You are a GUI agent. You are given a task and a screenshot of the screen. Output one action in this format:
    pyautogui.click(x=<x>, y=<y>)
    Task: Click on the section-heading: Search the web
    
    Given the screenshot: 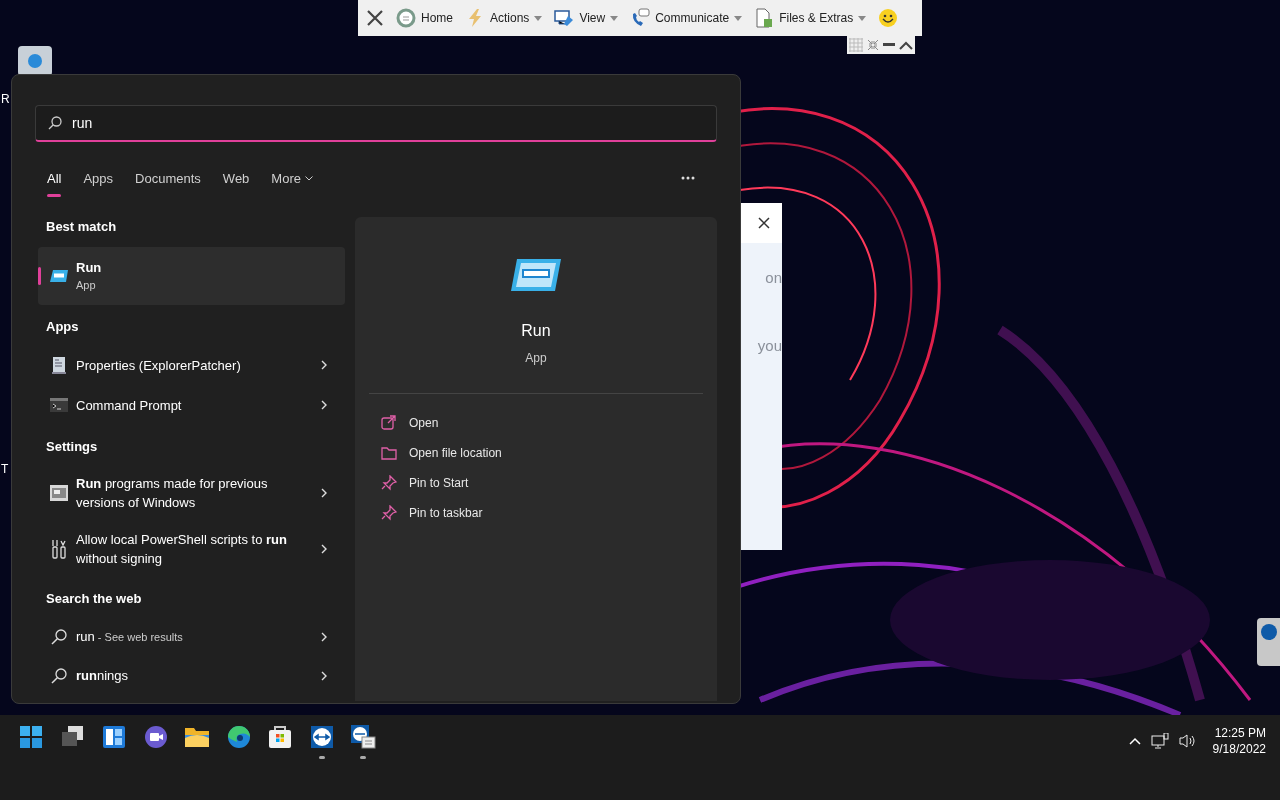 What is the action you would take?
    pyautogui.click(x=94, y=599)
    